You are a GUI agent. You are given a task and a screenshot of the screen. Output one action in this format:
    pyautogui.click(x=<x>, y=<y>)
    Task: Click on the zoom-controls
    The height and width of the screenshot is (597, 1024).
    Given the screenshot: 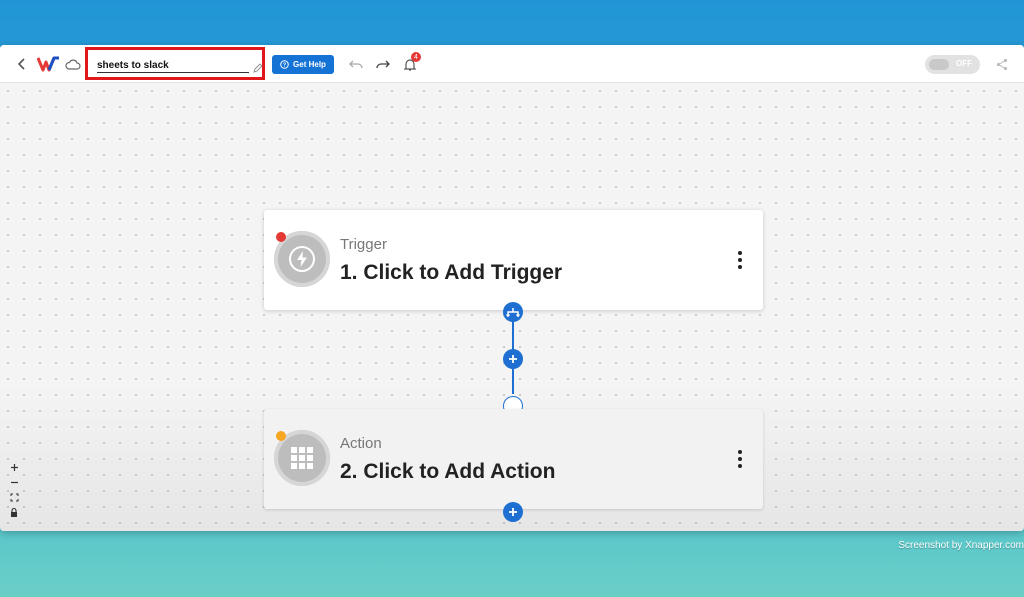 What is the action you would take?
    pyautogui.click(x=14, y=490)
    